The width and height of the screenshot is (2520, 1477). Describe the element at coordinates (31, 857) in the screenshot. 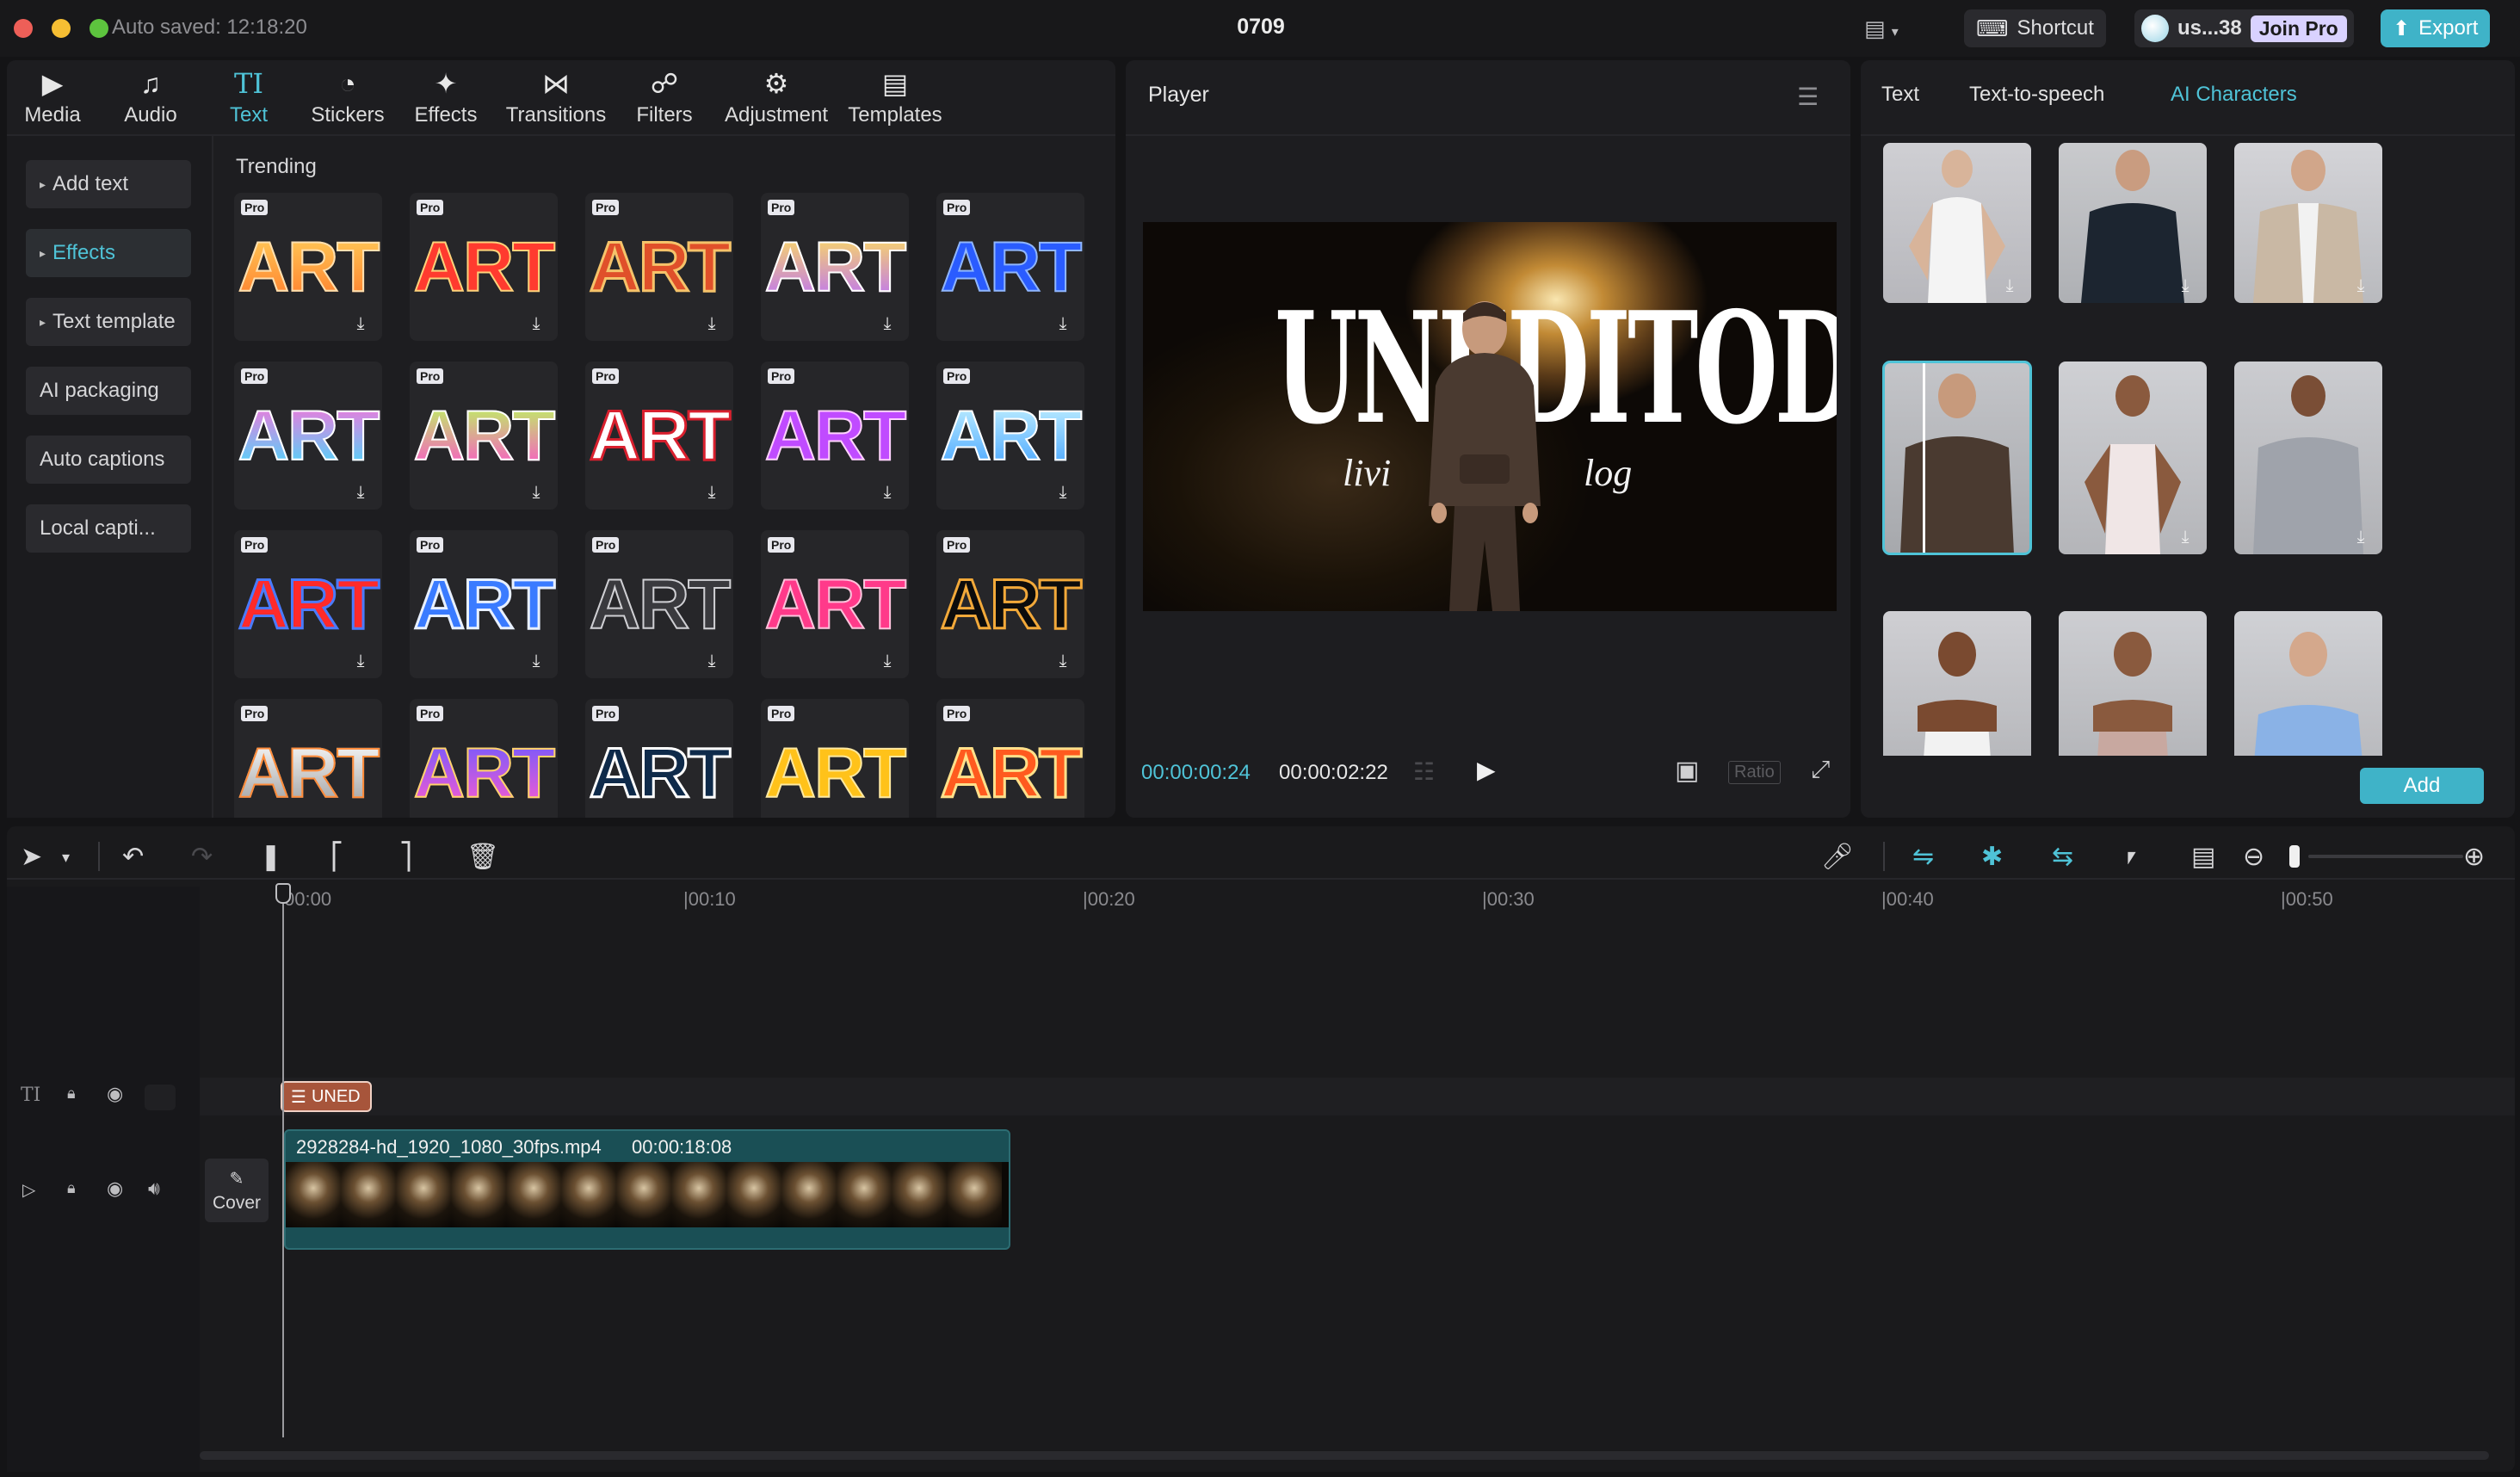

I see `select-cursor-icon: ➤` at that location.